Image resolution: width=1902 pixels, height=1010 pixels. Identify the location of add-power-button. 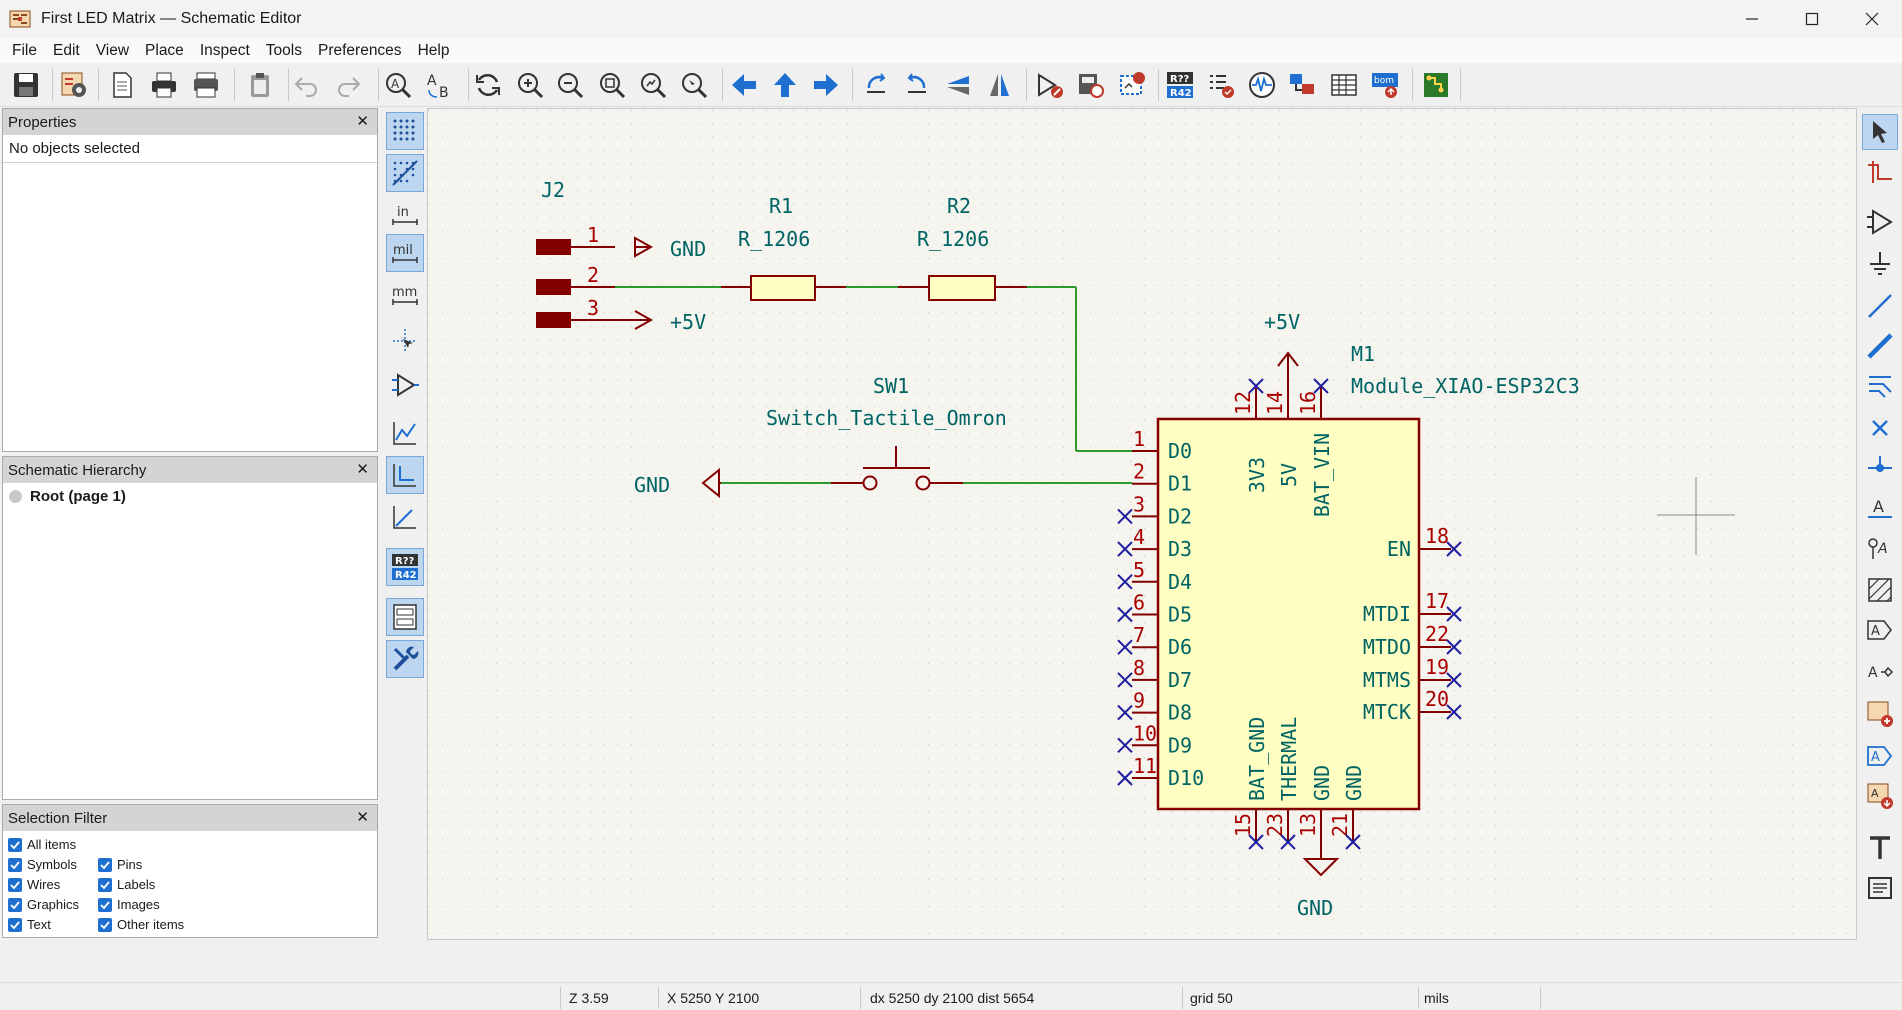
(1880, 264).